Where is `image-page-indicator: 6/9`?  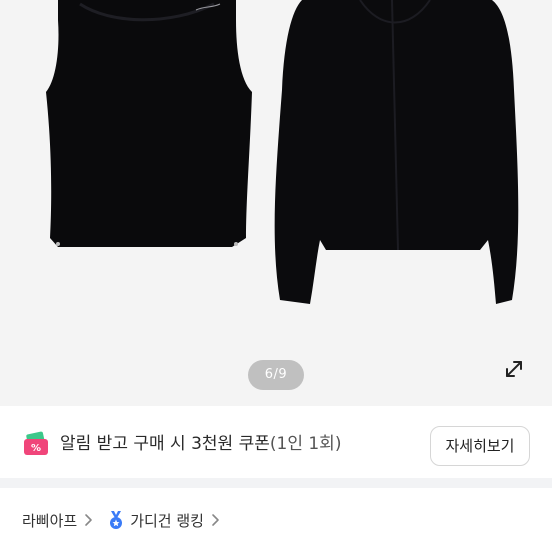
image-page-indicator: 6/9 is located at coordinates (276, 375).